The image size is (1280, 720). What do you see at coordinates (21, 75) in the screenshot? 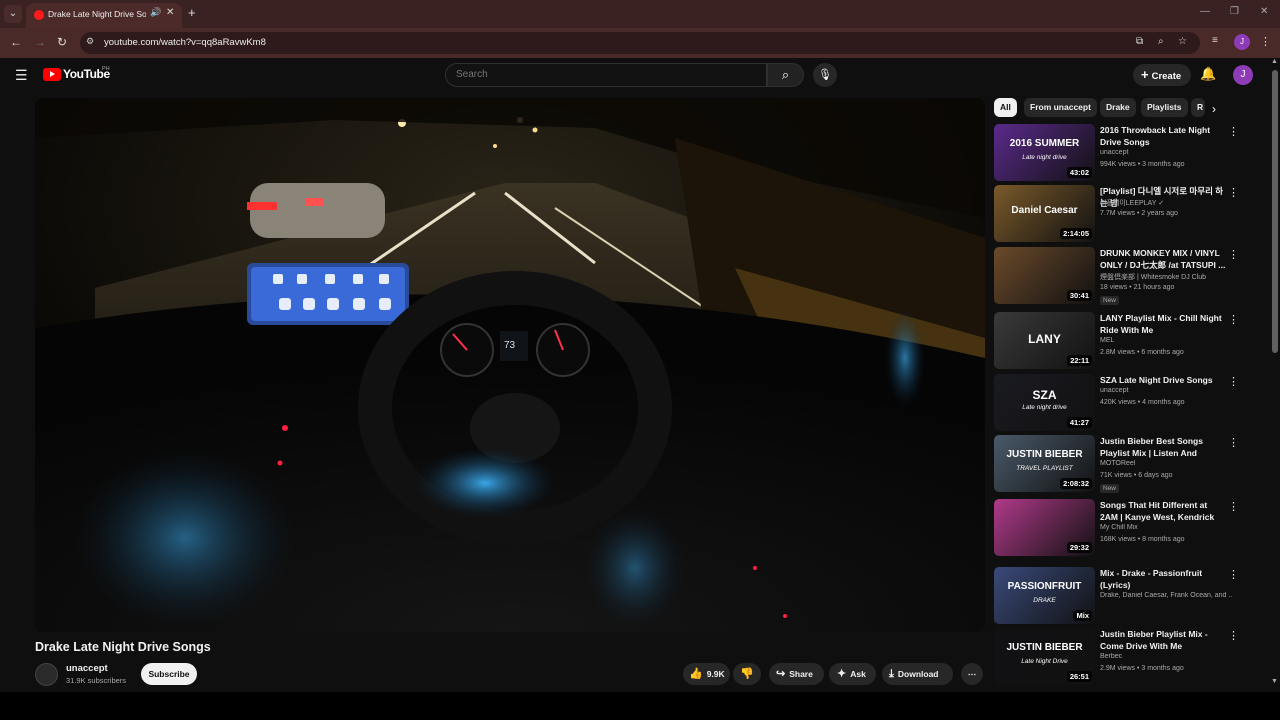
I see `menu-icon: ☰` at bounding box center [21, 75].